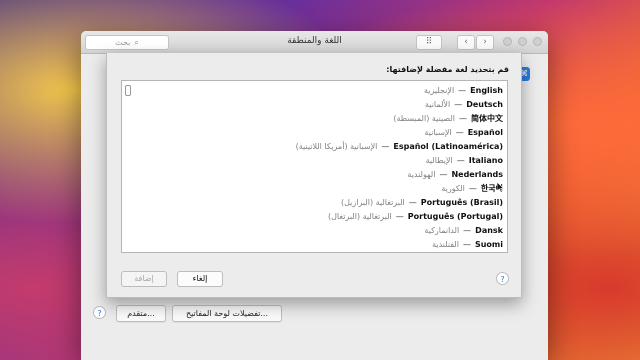  I want to click on zoom-light, so click(522, 41).